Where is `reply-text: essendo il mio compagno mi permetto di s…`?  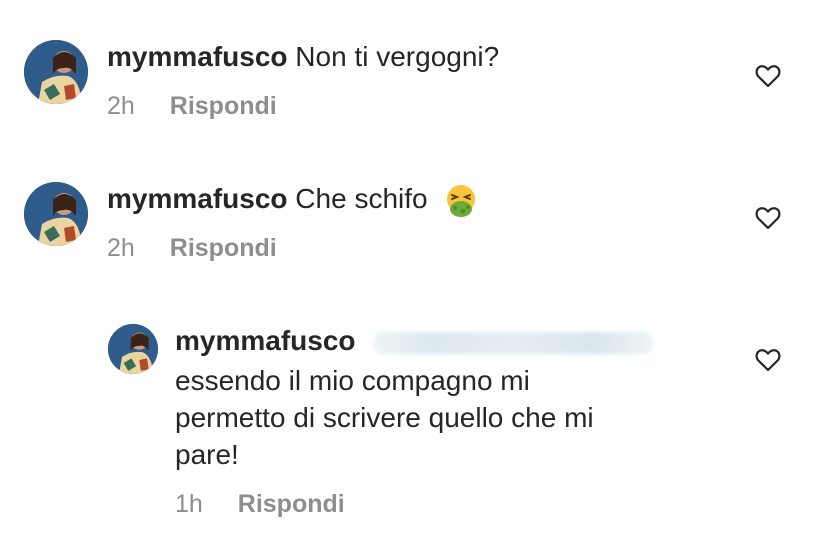
reply-text: essendo il mio compagno mi permetto di s… is located at coordinates (384, 417).